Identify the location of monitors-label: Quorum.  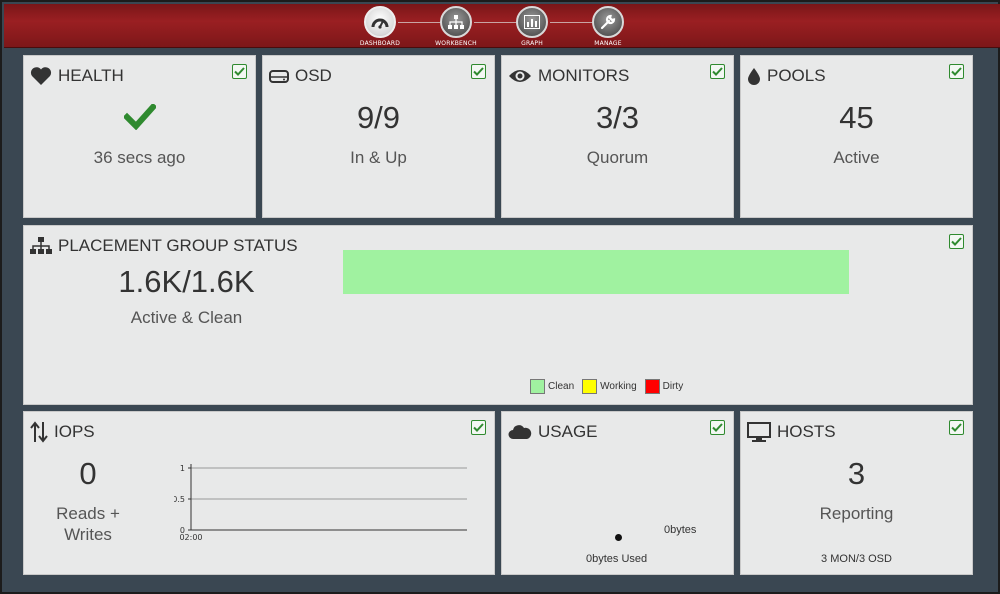
(617, 157).